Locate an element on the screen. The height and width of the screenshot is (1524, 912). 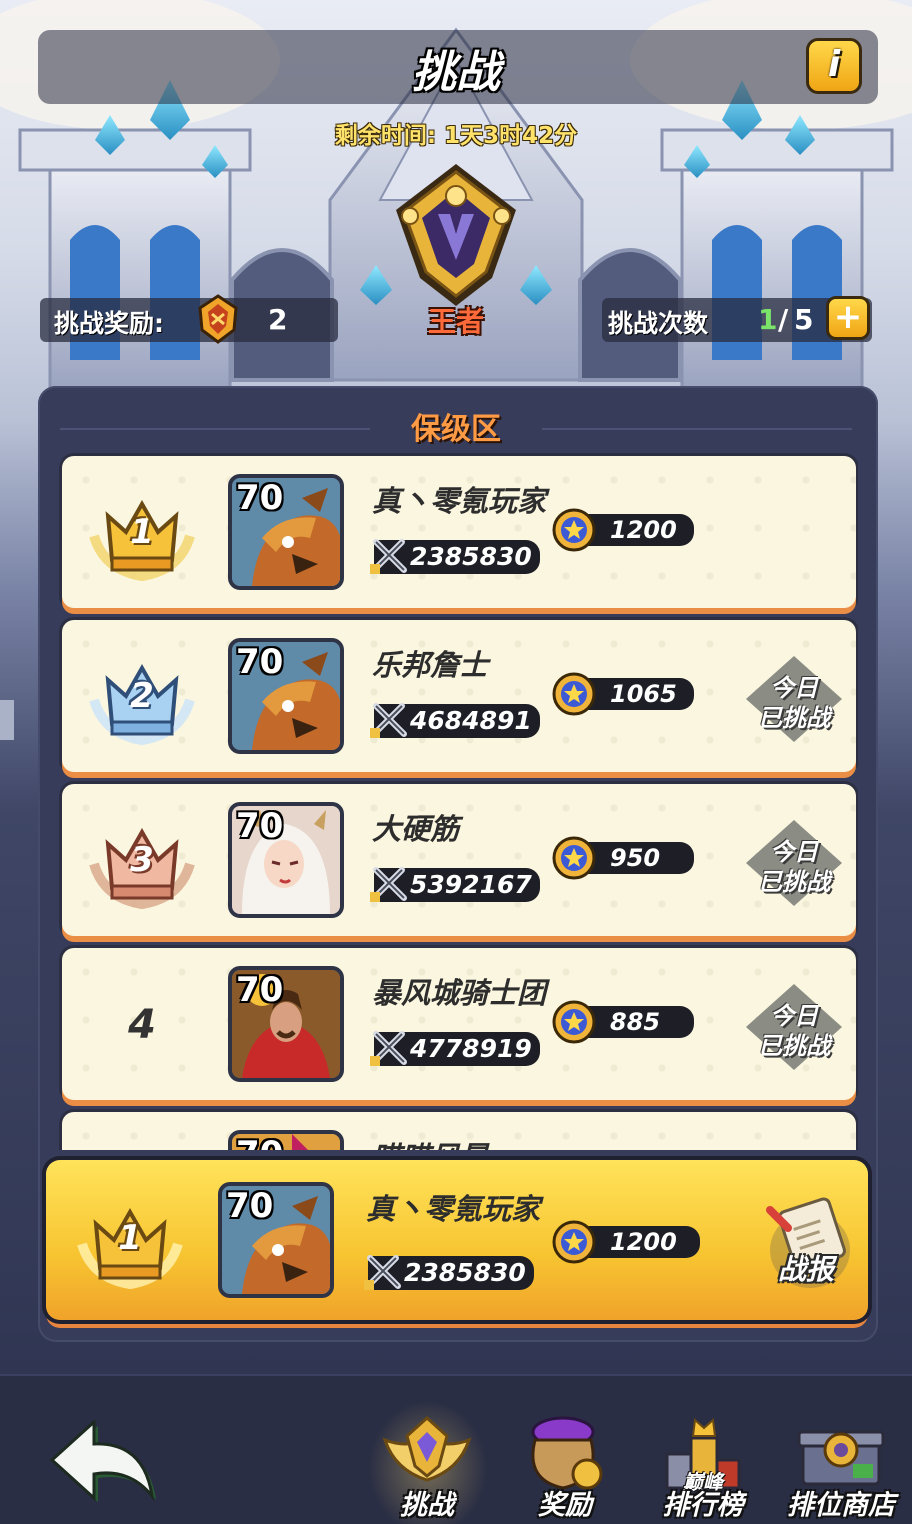
score-value: 1200 is located at coordinates (643, 530).